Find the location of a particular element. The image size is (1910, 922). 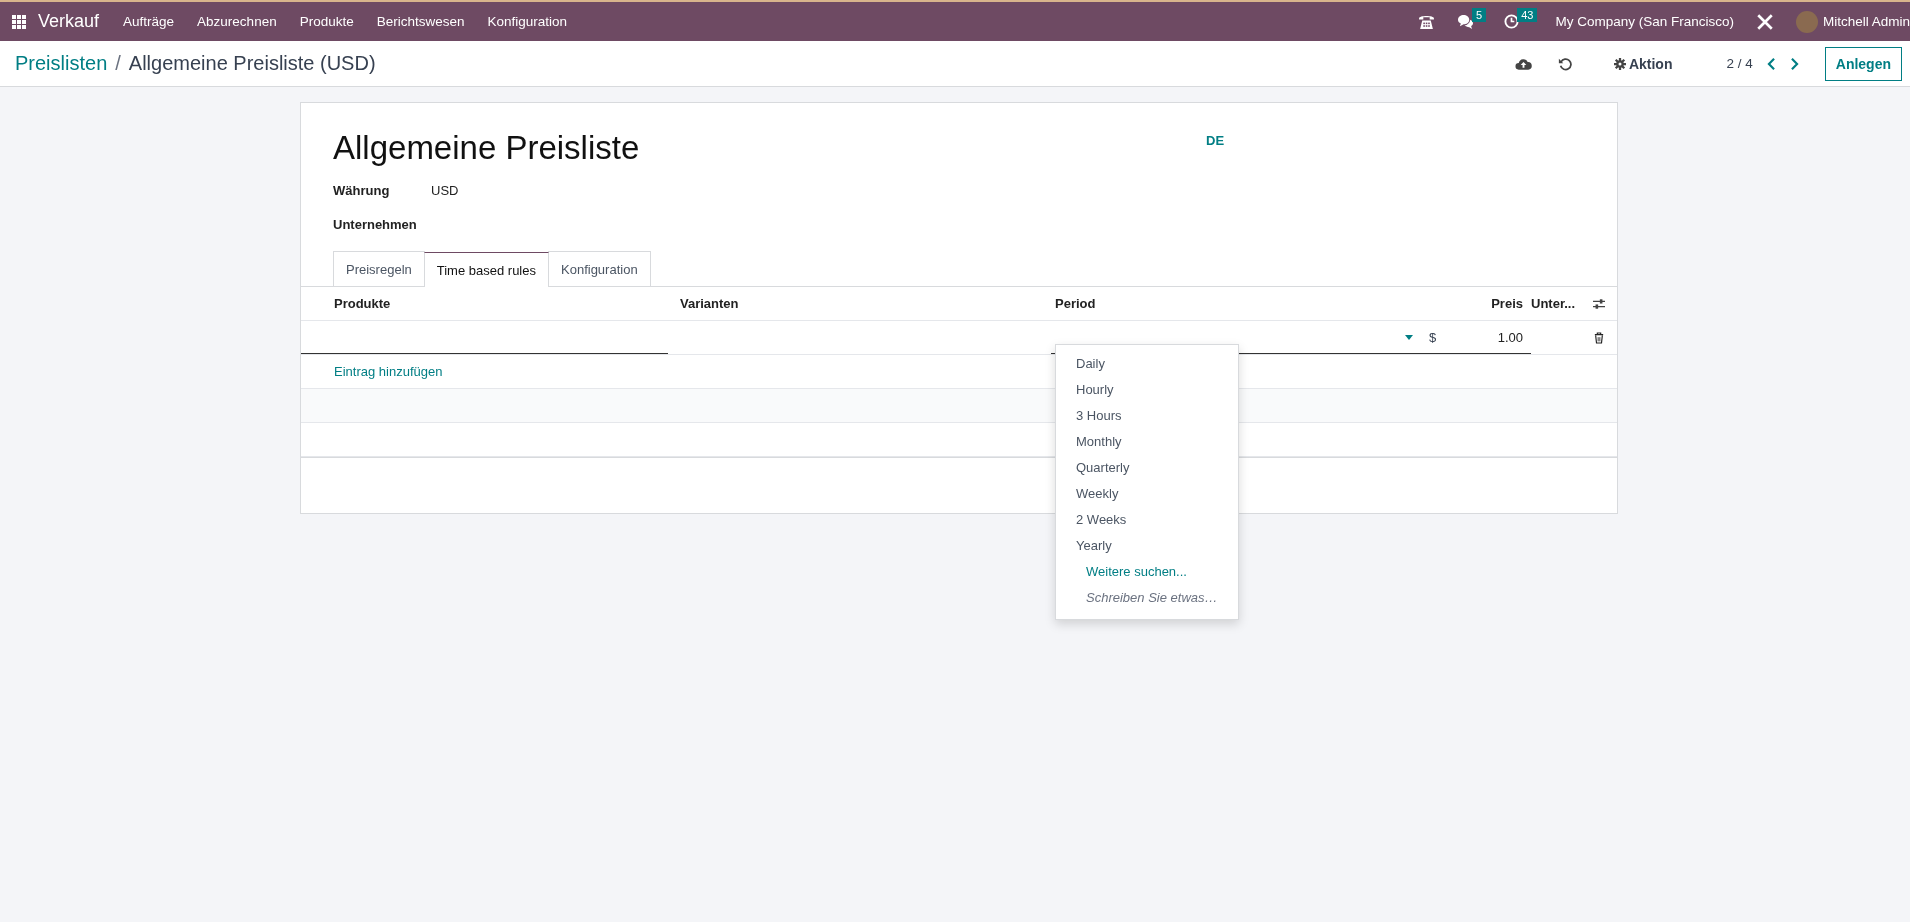

menu-item: Aufträge is located at coordinates (149, 21).